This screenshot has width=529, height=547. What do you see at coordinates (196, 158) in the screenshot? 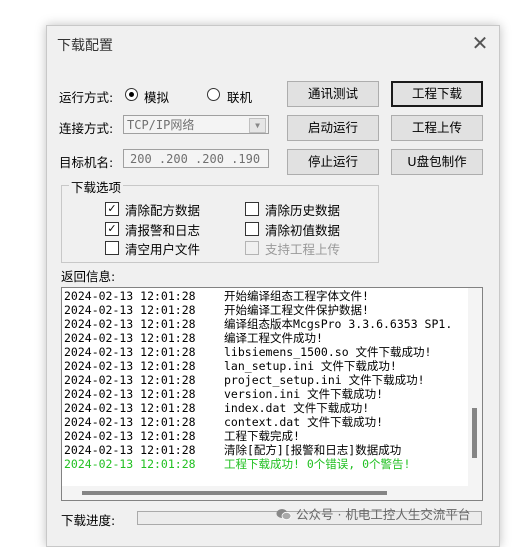
I see `target-ip-input: 200 .200 .200 .190` at bounding box center [196, 158].